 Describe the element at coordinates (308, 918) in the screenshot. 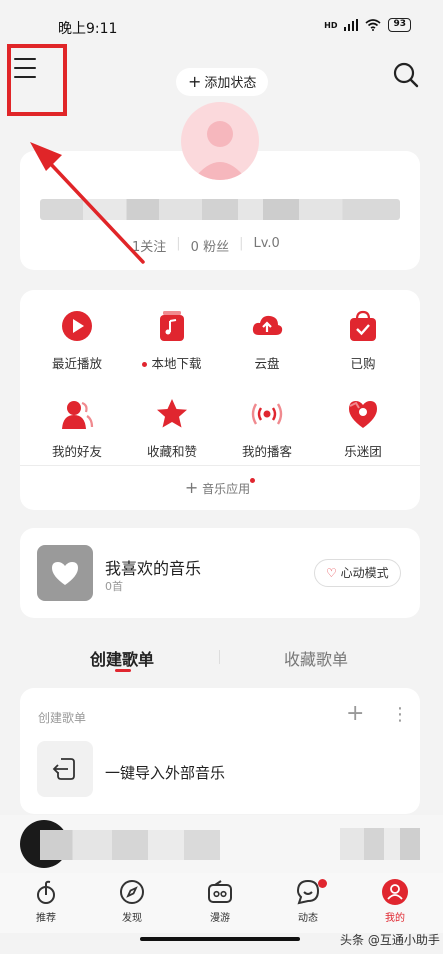

I see `nav-label: 动态` at that location.